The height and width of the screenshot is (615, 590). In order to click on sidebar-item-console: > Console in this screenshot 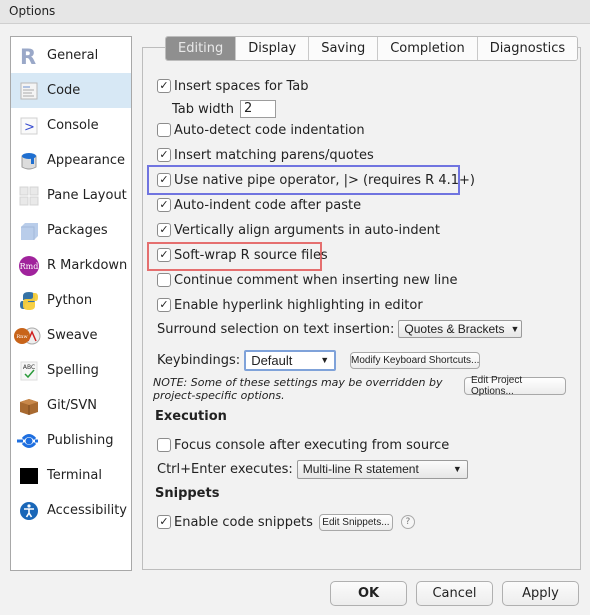, I will do `click(71, 125)`.